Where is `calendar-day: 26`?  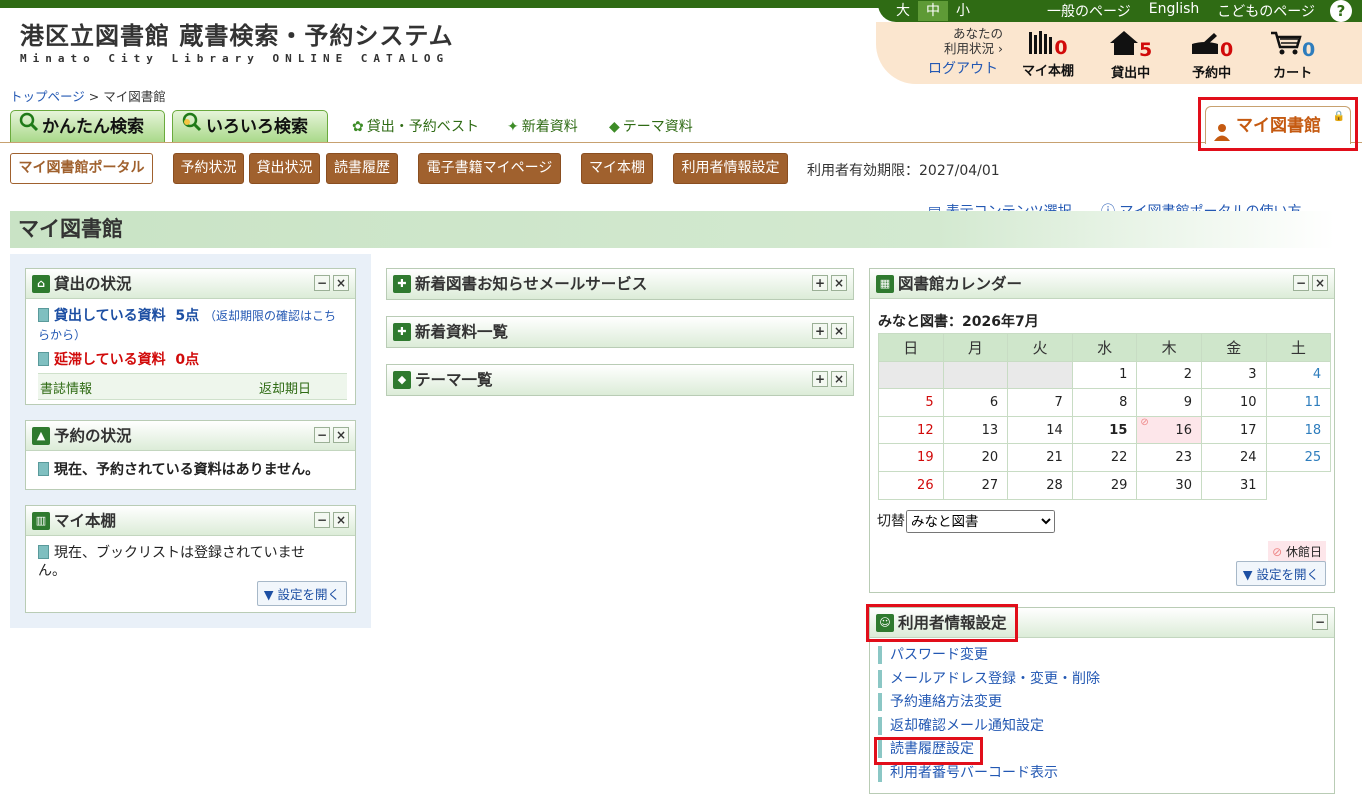
calendar-day: 26 is located at coordinates (911, 485).